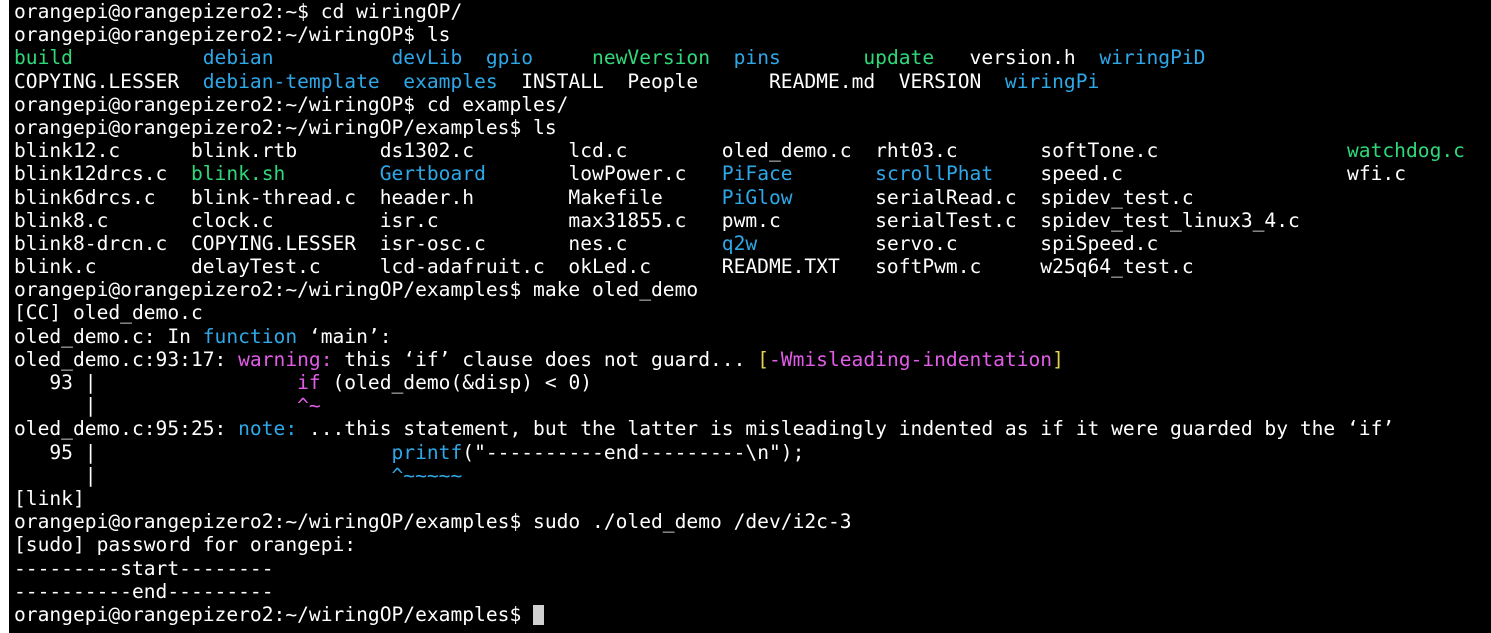 Image resolution: width=1491 pixels, height=633 pixels. I want to click on terminal-line: 93 | if (oled_demo(&disp) < 0), so click(752, 382).